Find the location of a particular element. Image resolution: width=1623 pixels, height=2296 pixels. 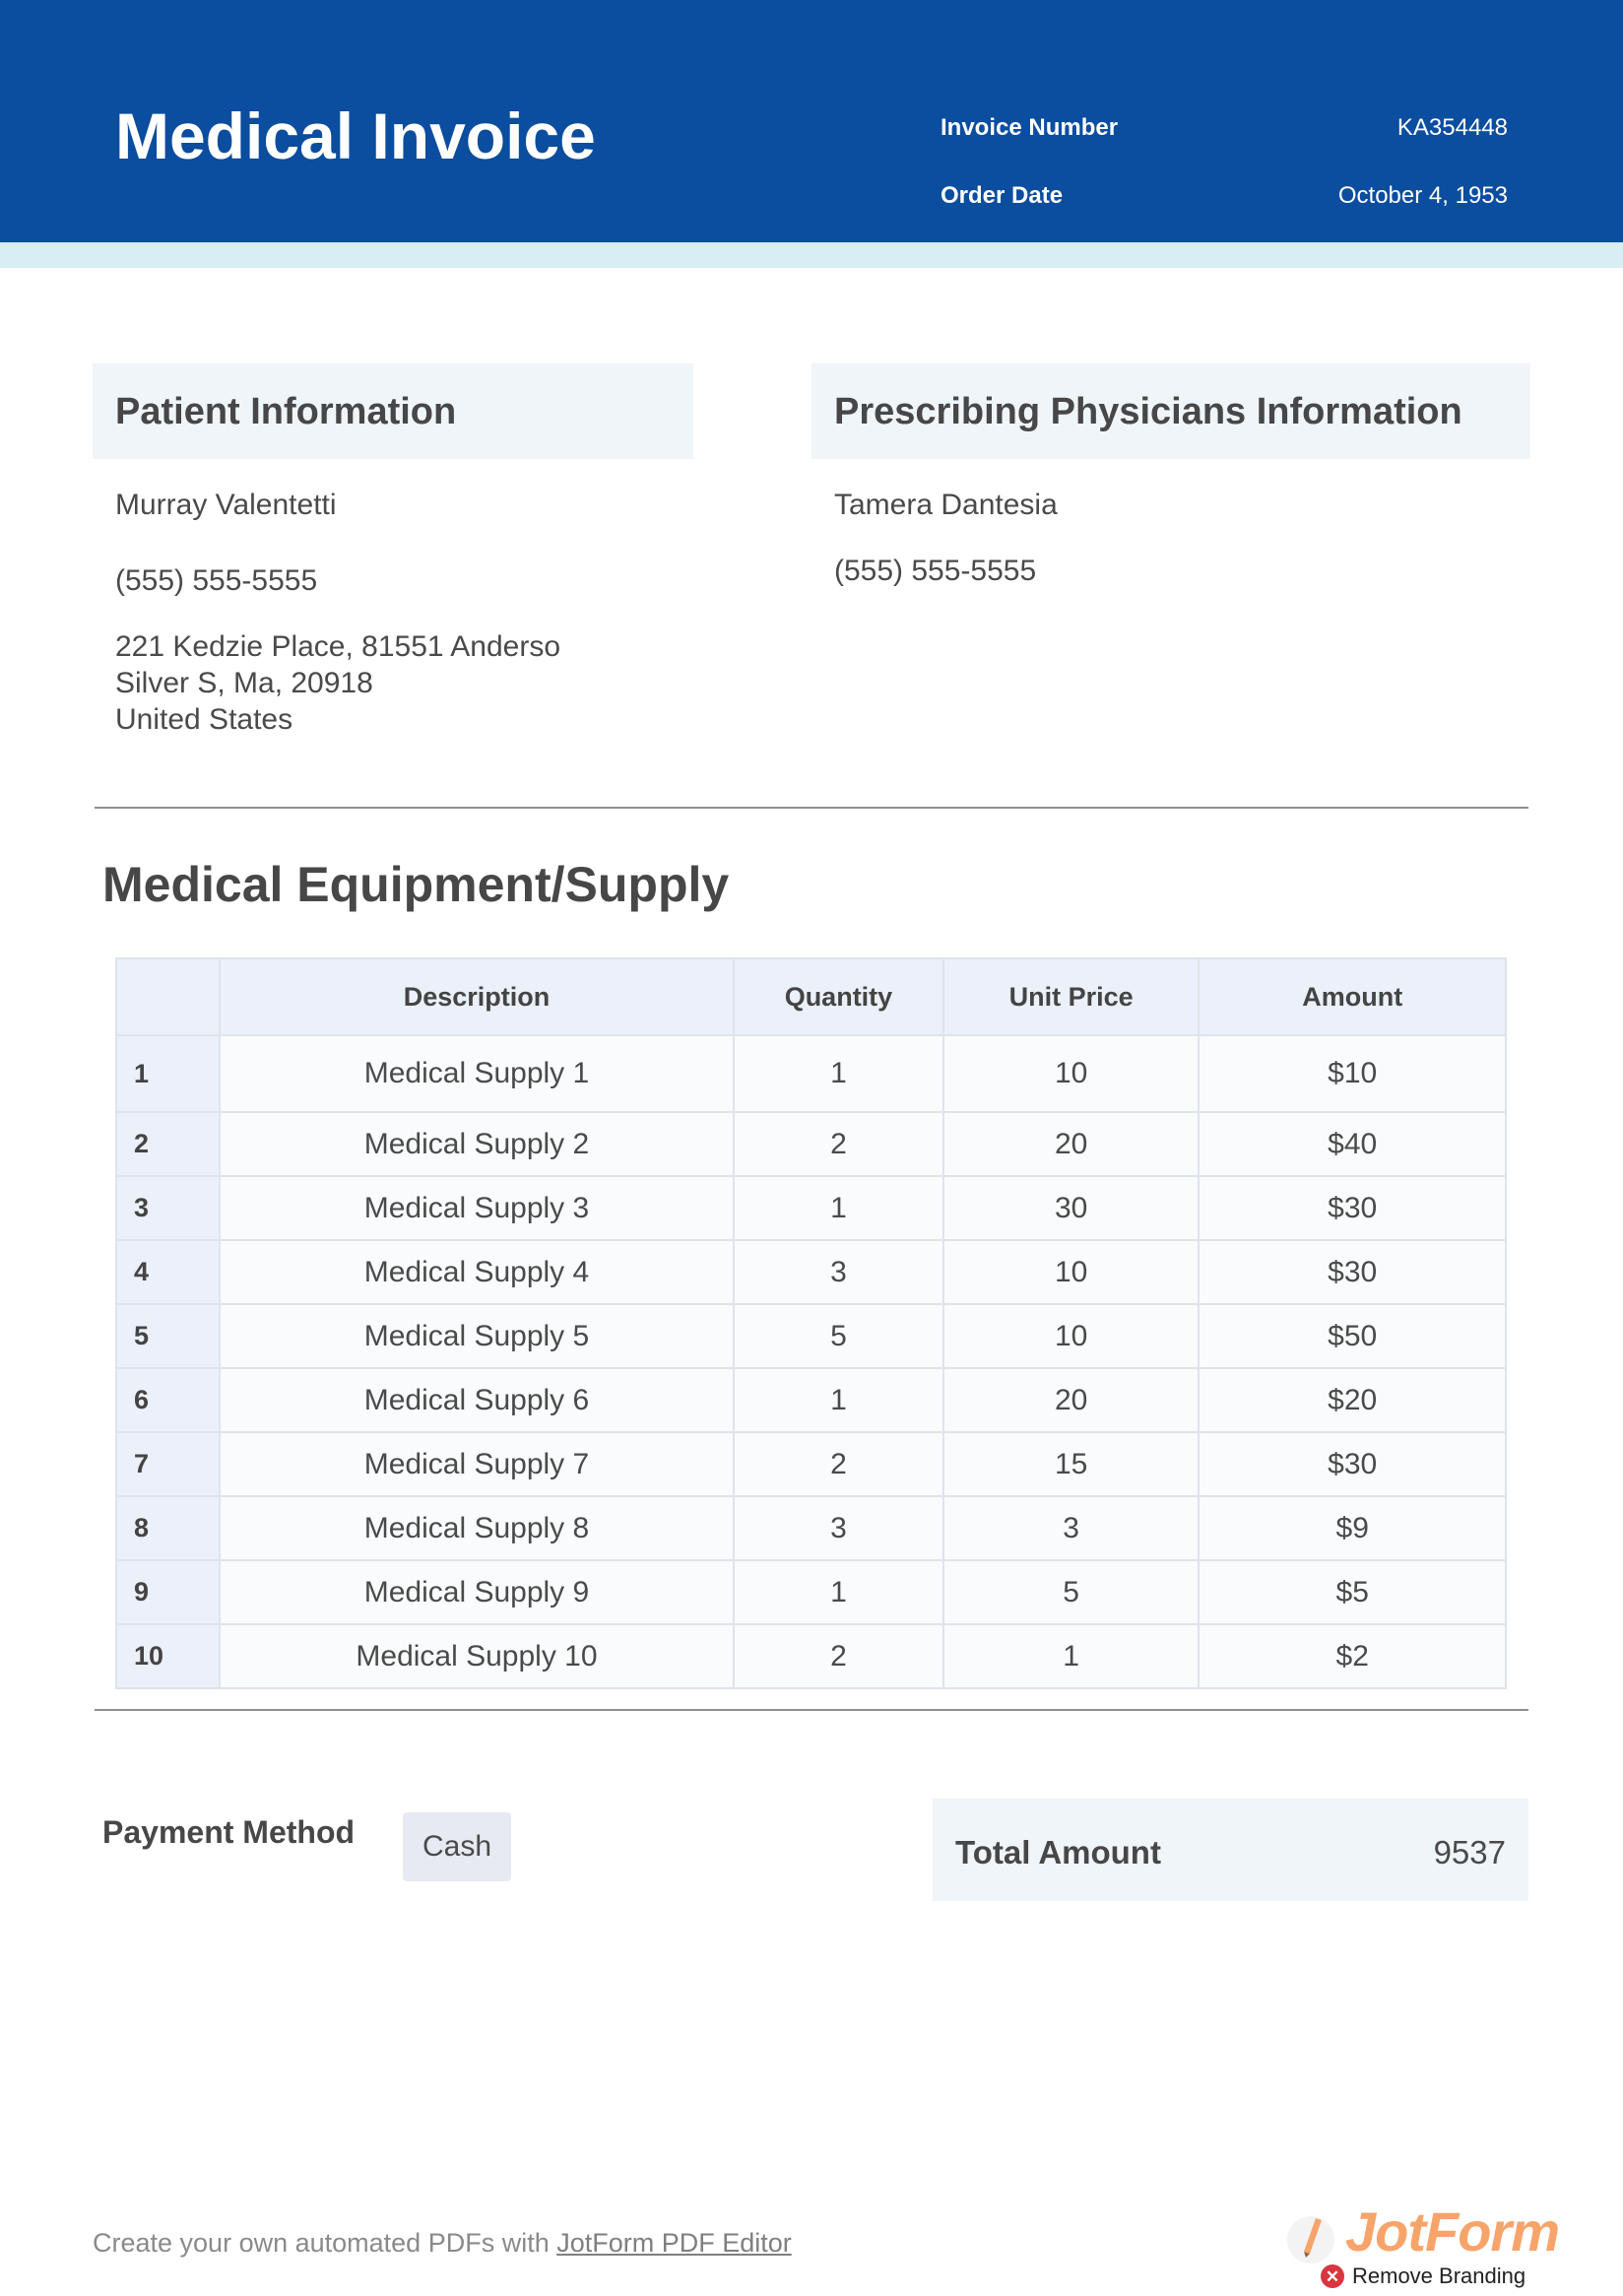

patient-info-heading-box: Patient Information is located at coordinates (393, 411).